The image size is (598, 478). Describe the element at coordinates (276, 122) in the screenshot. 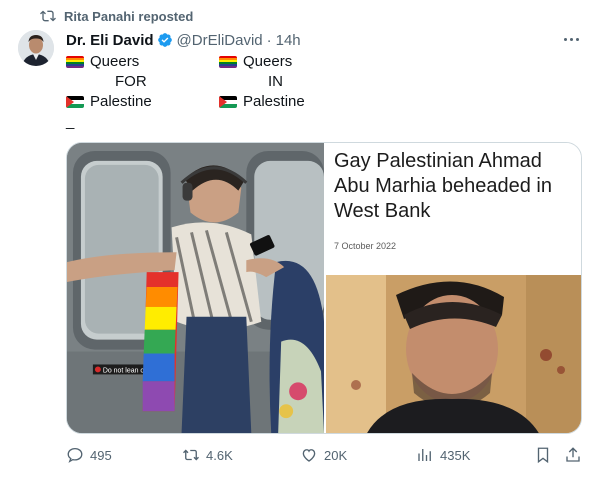

I see `post-text-row: _` at that location.